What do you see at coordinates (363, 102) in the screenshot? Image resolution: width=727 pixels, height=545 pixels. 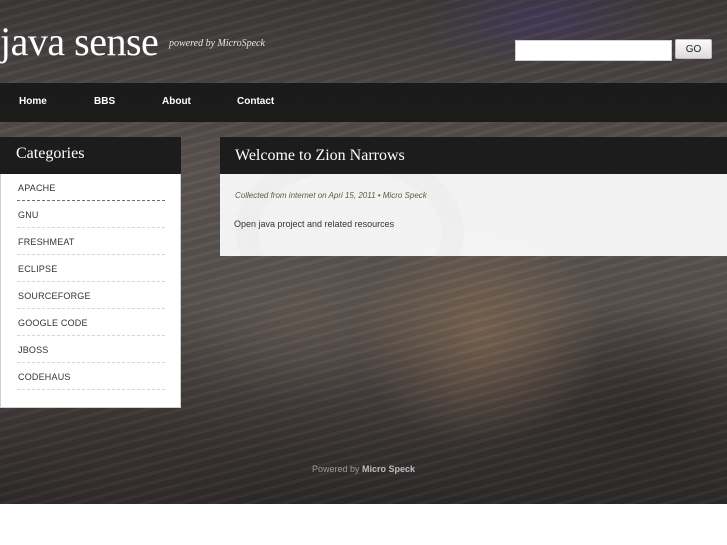 I see `main-nav: Home BBS About Contact` at bounding box center [363, 102].